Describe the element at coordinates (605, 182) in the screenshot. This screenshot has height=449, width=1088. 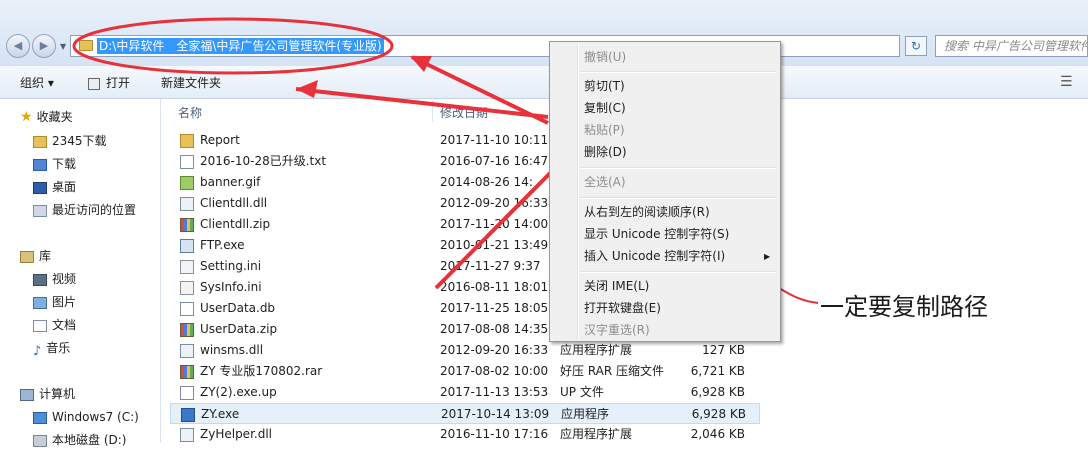
I see `menu-item-select-all: 全选(A)` at that location.